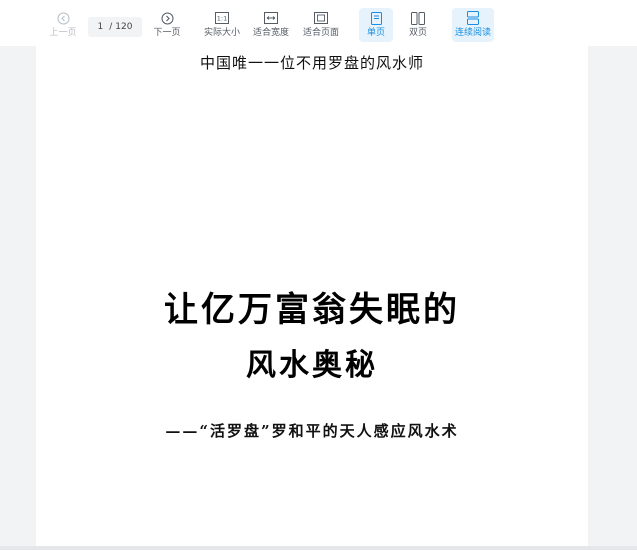 The height and width of the screenshot is (550, 637). I want to click on continuous-reading-button: 连续阅读, so click(473, 25).